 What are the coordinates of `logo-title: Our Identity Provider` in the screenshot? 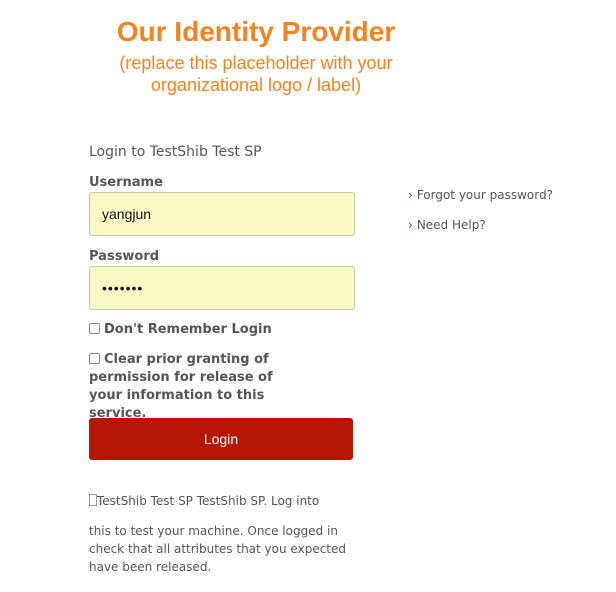 It's located at (256, 31).